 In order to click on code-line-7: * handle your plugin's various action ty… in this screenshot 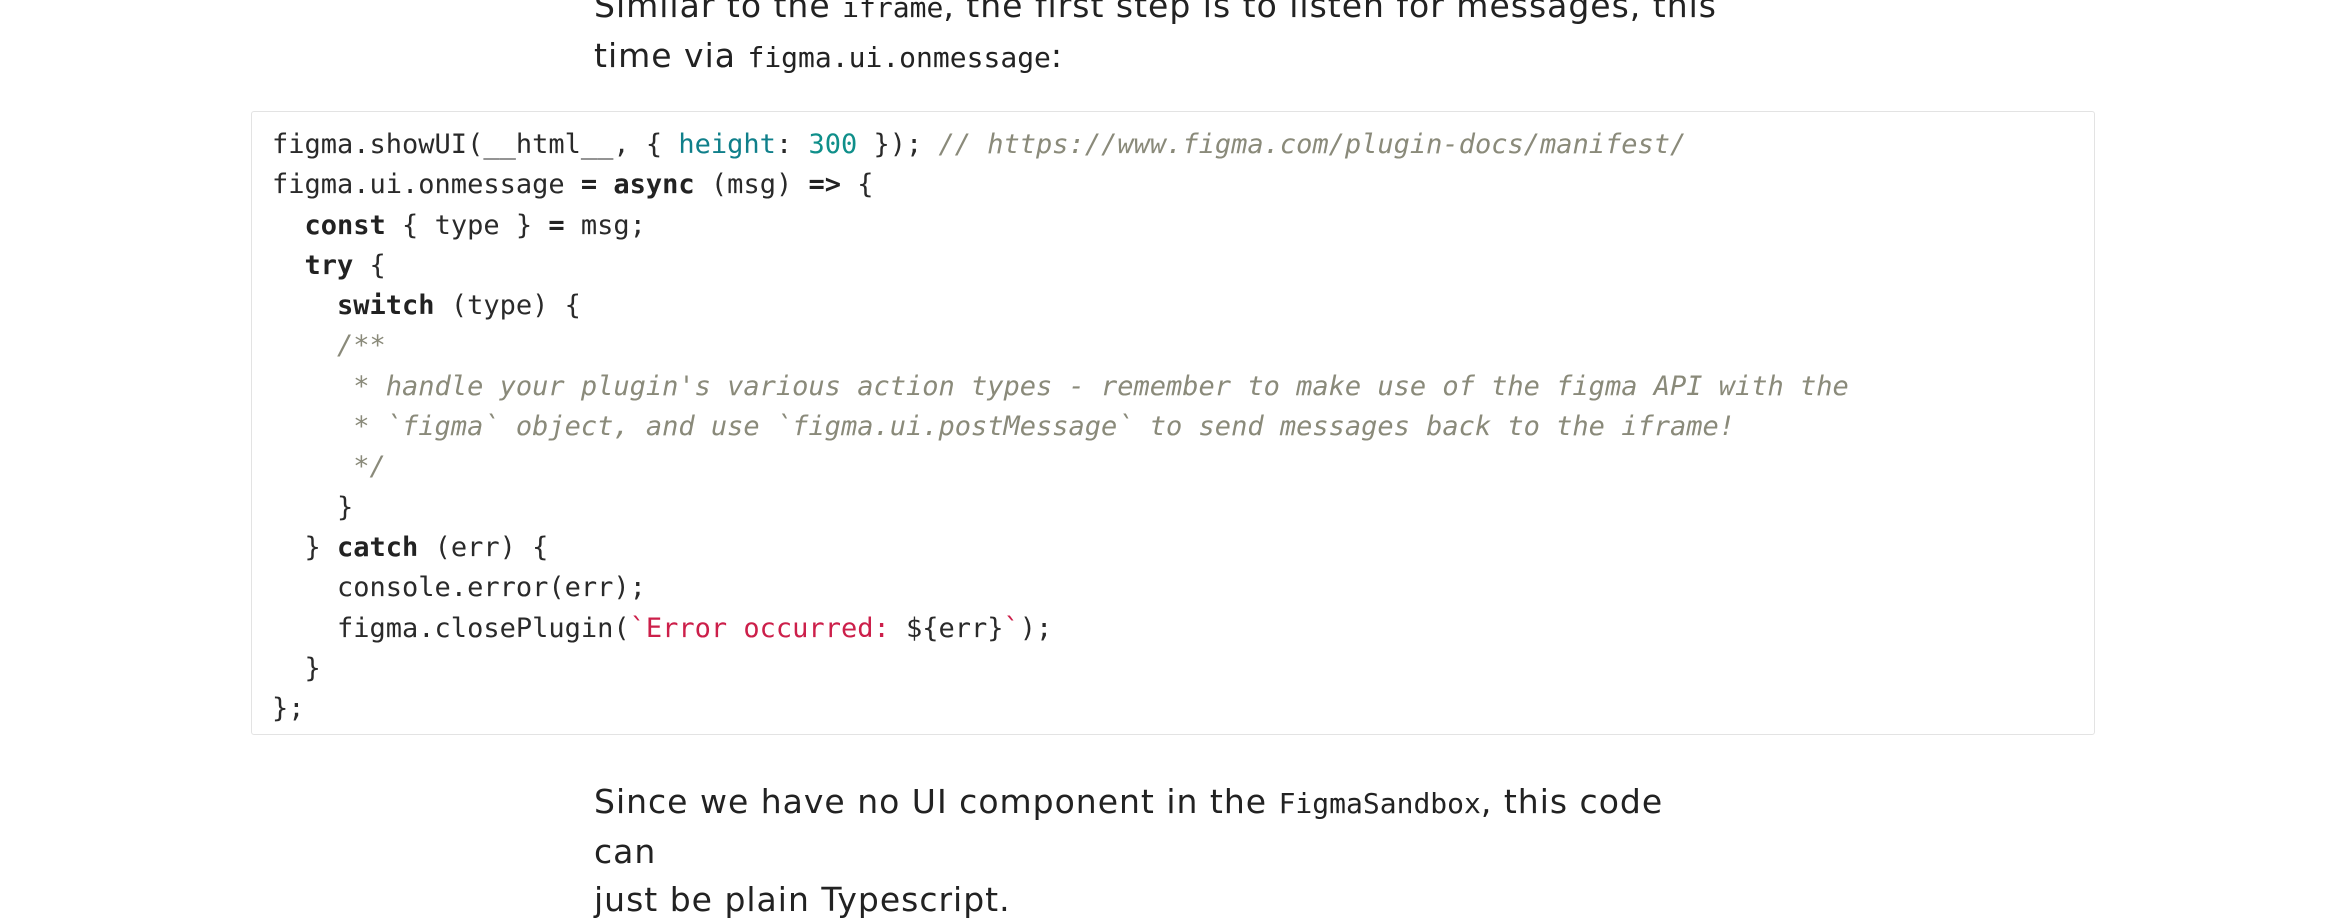, I will do `click(1060, 386)`.